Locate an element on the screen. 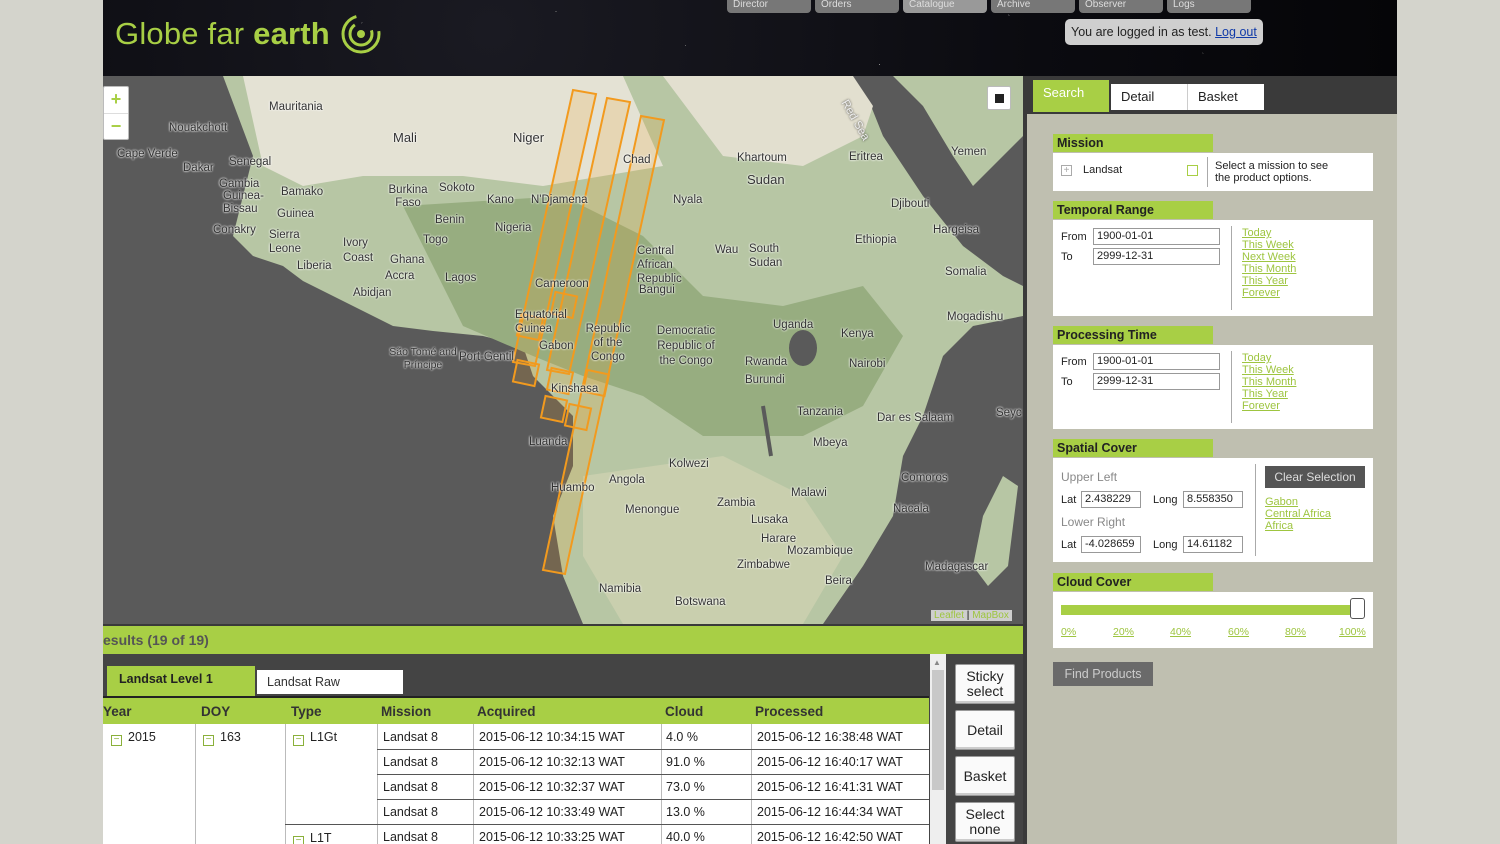 The height and width of the screenshot is (844, 1500). nav-archive: Archive is located at coordinates (1033, 6).